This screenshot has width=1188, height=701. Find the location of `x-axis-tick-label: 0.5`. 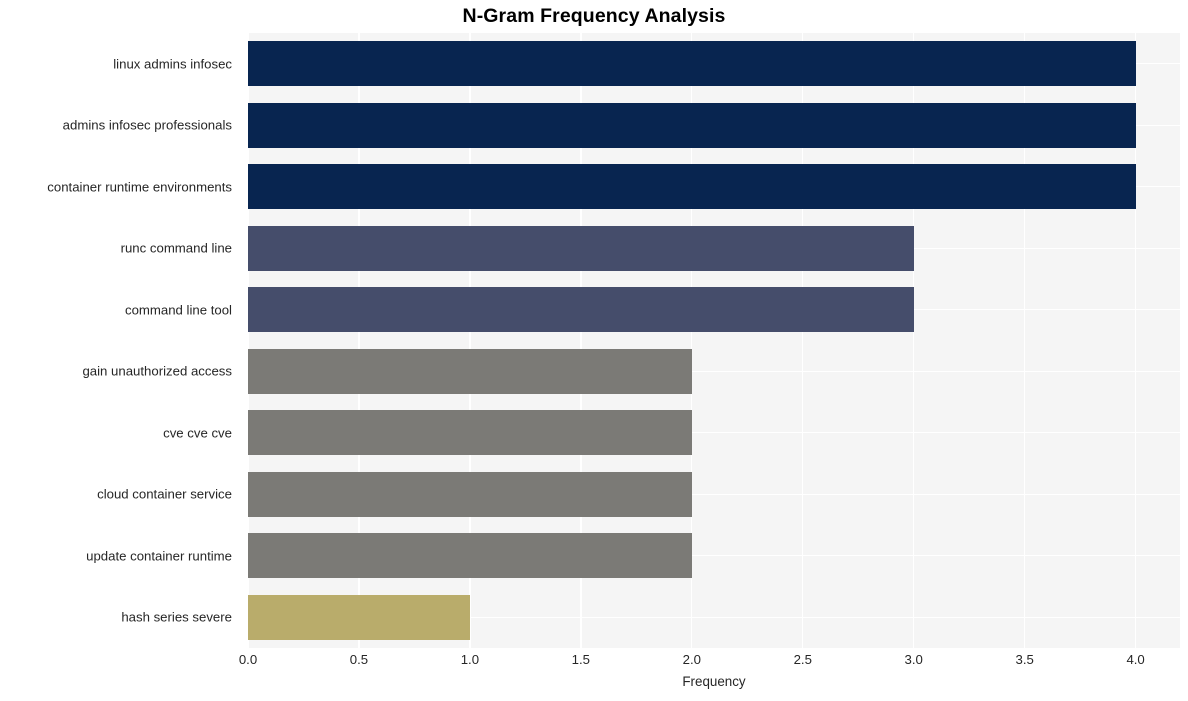

x-axis-tick-label: 0.5 is located at coordinates (359, 659).